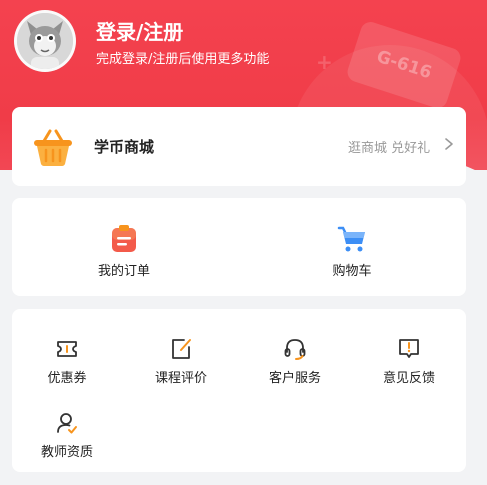  Describe the element at coordinates (66, 452) in the screenshot. I see `teacher-credentials-label: 教师资质` at that location.